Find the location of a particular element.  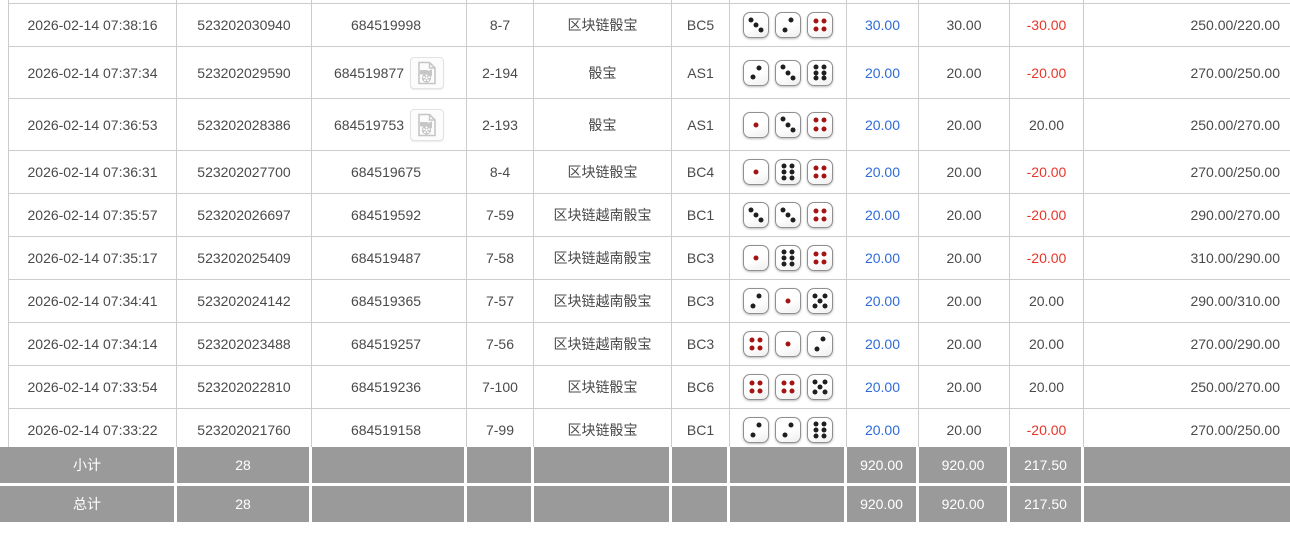

win-loss-cell: 20.00 is located at coordinates (1047, 124).